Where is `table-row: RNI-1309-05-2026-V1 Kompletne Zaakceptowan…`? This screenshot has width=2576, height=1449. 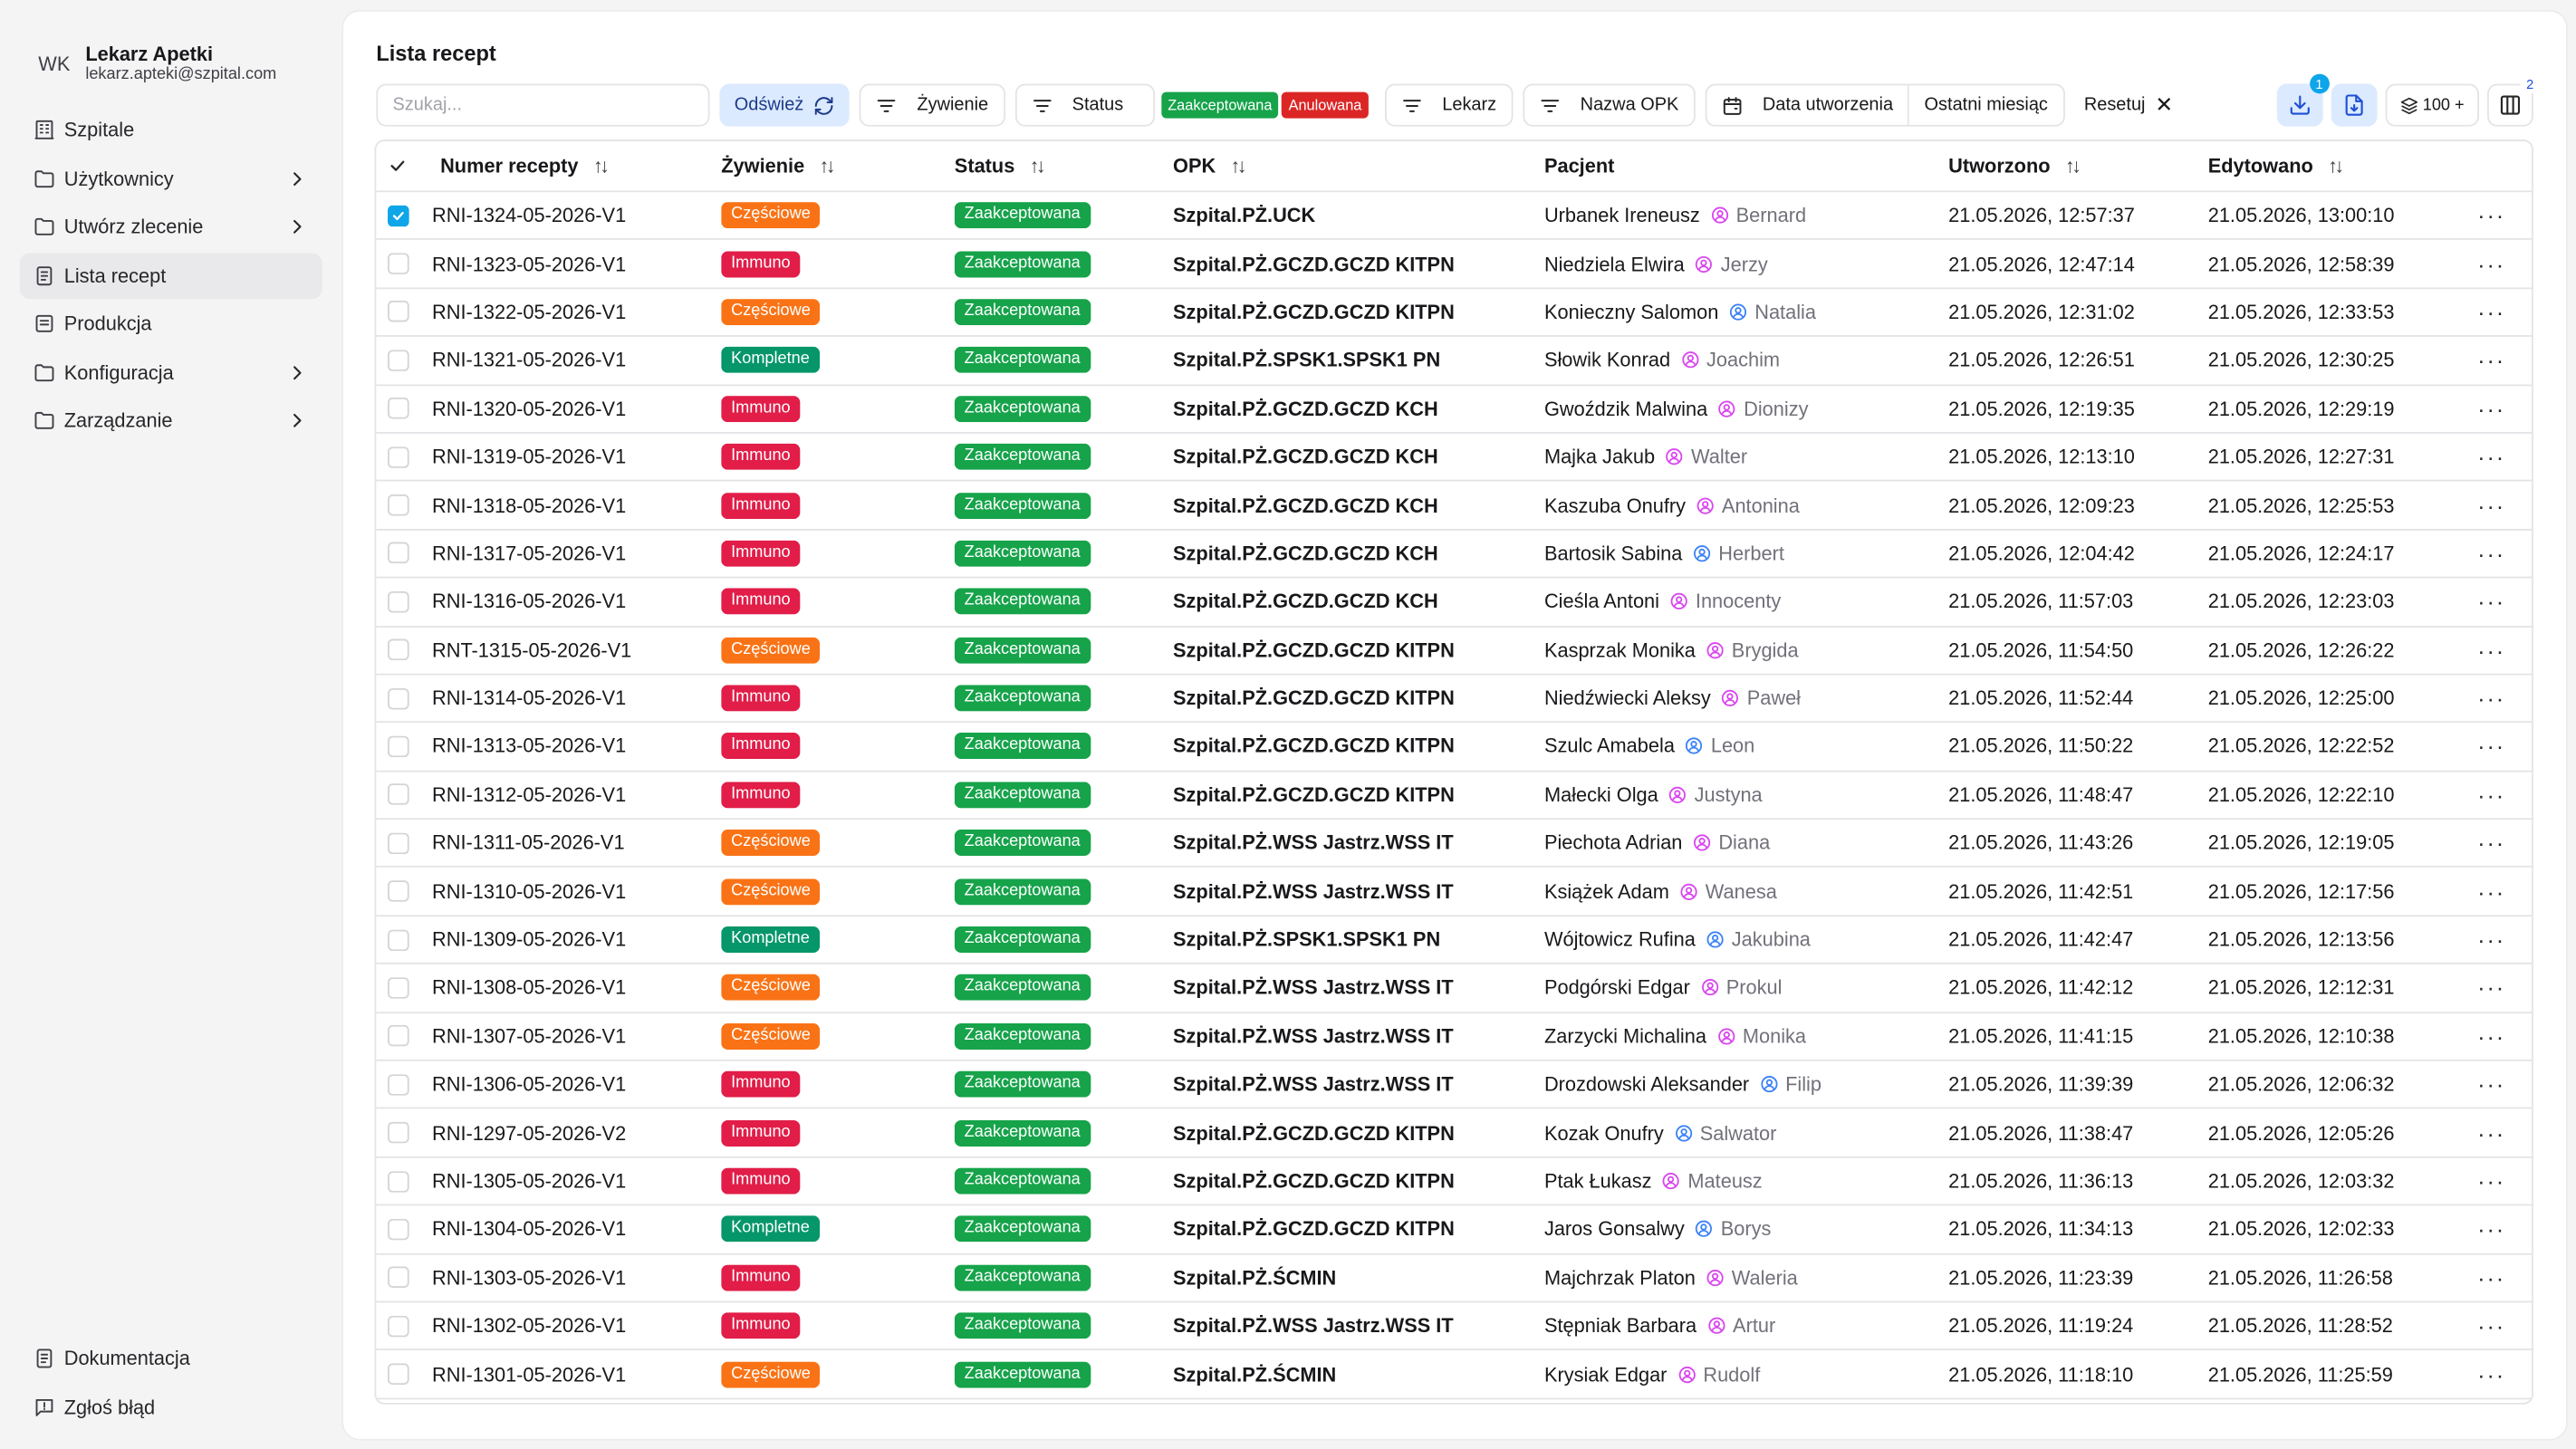 table-row: RNI-1309-05-2026-V1 Kompletne Zaakceptowan… is located at coordinates (1454, 941).